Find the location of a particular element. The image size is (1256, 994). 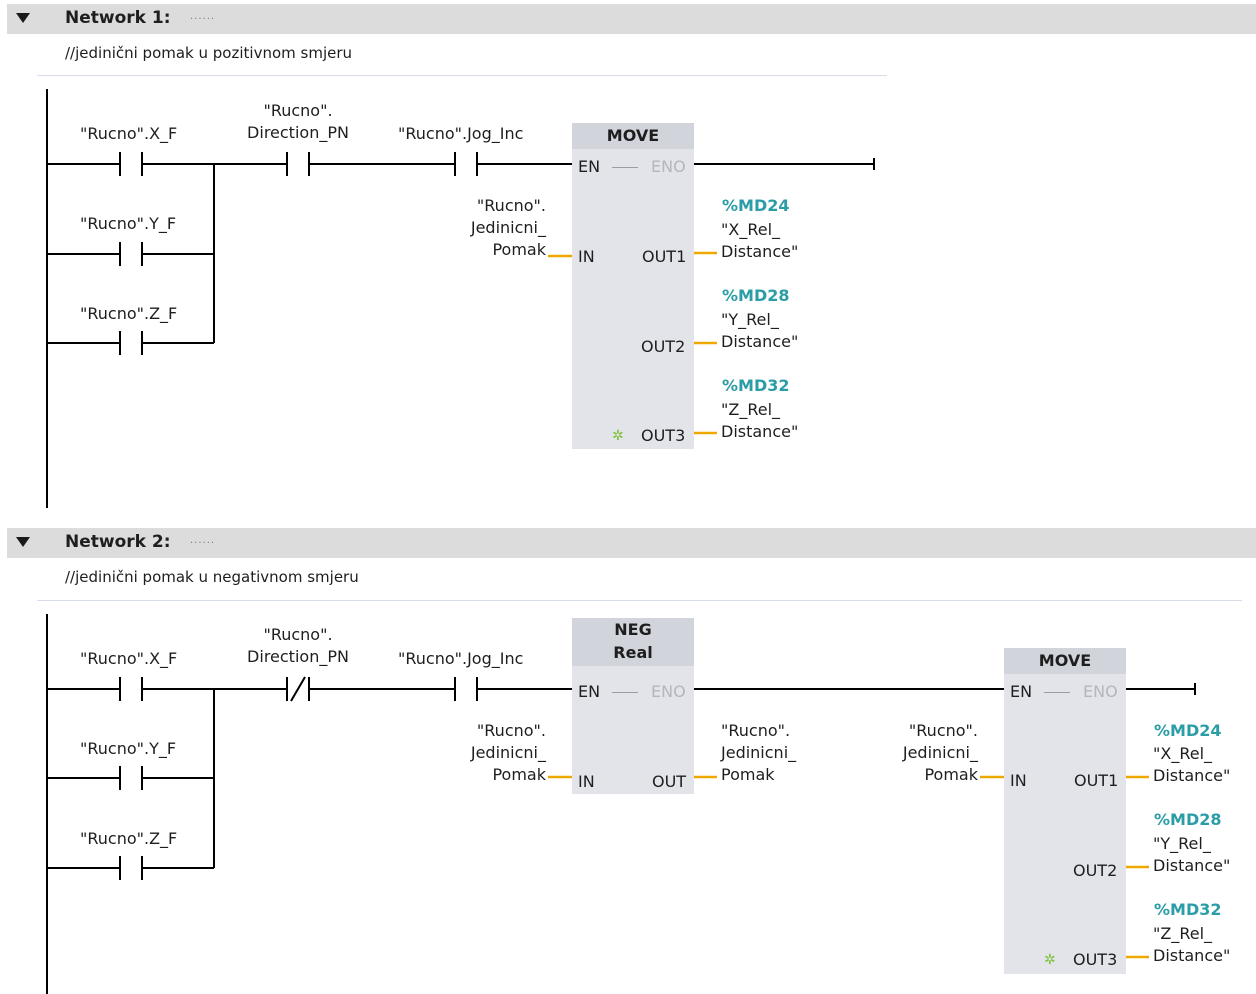

contact-direction-nc-n2 is located at coordinates (298, 689).